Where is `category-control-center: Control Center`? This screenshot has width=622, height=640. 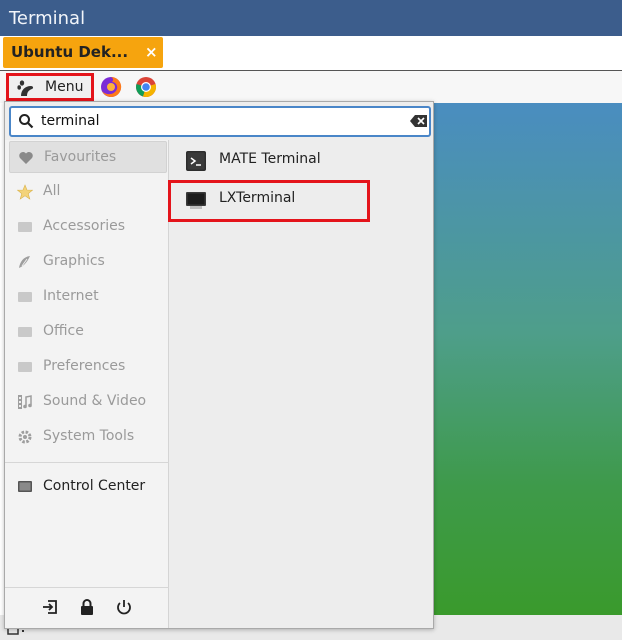 category-control-center: Control Center is located at coordinates (88, 487).